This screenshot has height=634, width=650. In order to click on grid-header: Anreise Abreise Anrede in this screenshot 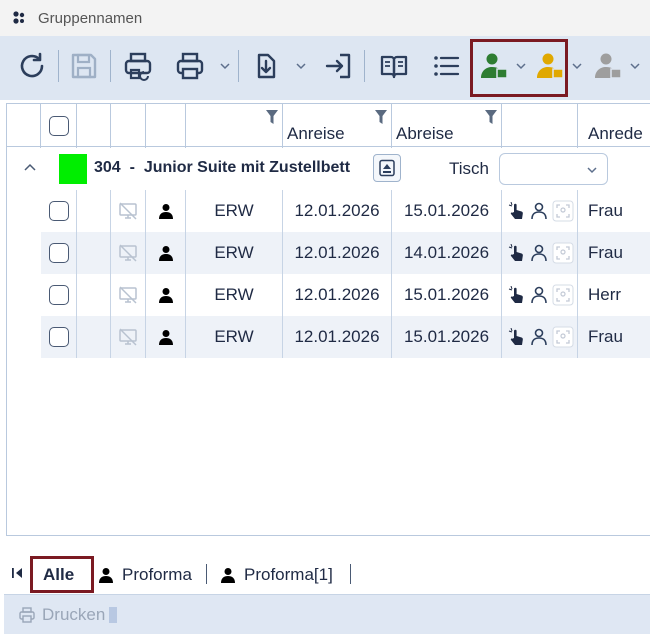, I will do `click(328, 125)`.